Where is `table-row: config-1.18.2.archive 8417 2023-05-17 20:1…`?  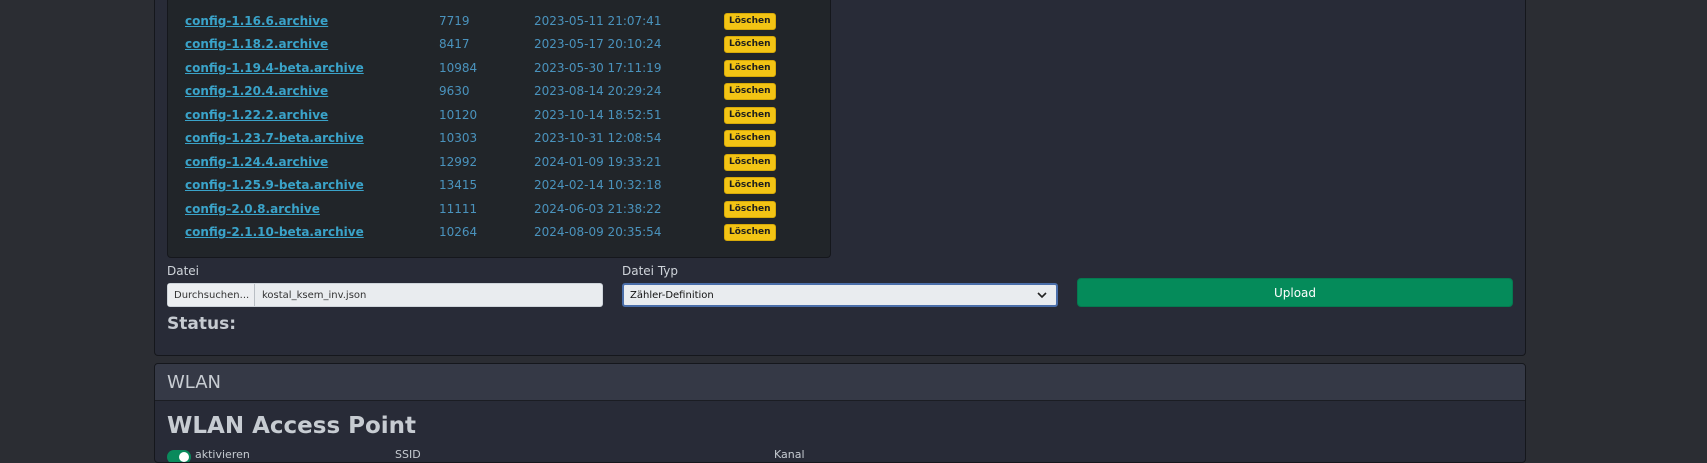 table-row: config-1.18.2.archive 8417 2023-05-17 20:1… is located at coordinates (484, 45).